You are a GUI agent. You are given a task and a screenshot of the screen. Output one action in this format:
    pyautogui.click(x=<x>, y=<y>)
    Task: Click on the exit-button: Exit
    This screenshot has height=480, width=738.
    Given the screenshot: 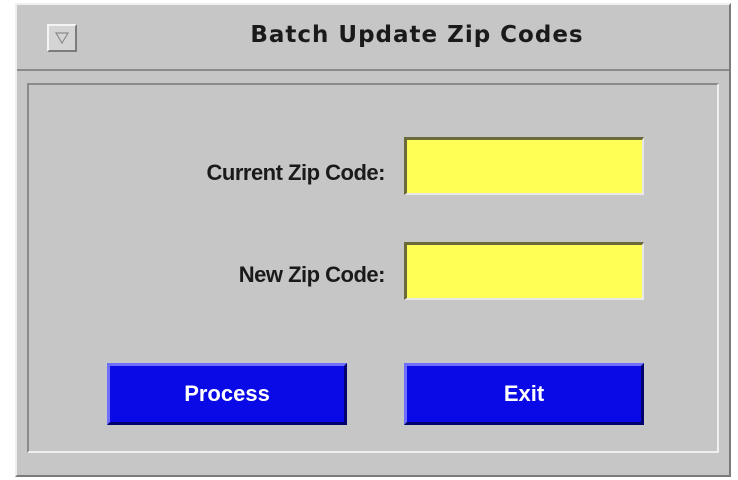 What is the action you would take?
    pyautogui.click(x=524, y=394)
    